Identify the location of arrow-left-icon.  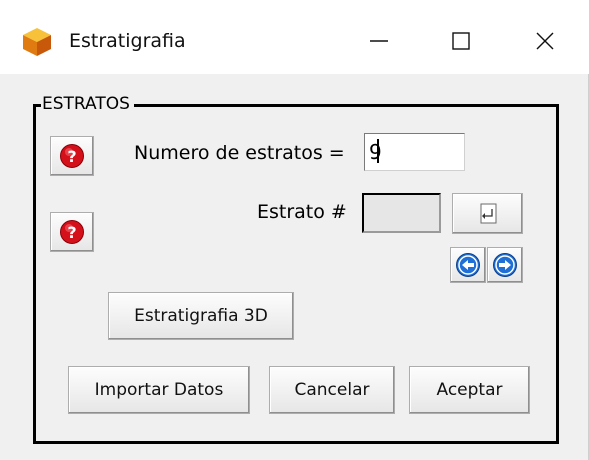
(468, 265).